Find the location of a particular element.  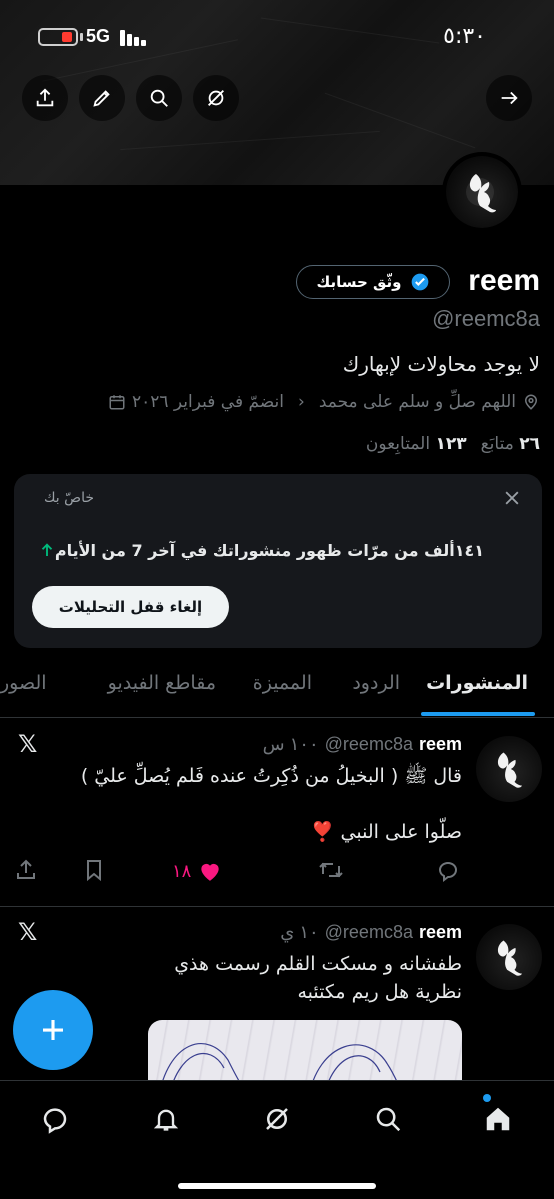

post-text-line1: طفشانه و مسكت القلم رسمت هذي is located at coordinates (318, 964).